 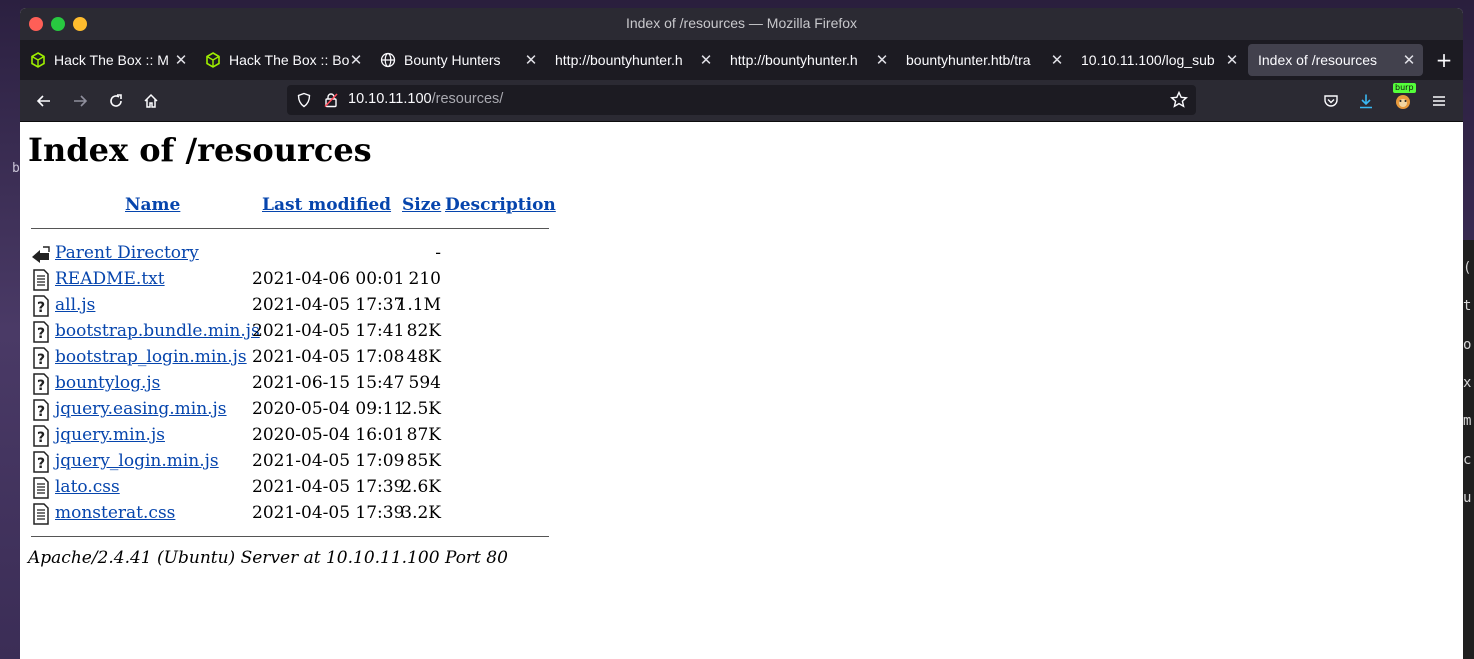 I want to click on file-link: bootstrap_login.min.js, so click(x=151, y=357).